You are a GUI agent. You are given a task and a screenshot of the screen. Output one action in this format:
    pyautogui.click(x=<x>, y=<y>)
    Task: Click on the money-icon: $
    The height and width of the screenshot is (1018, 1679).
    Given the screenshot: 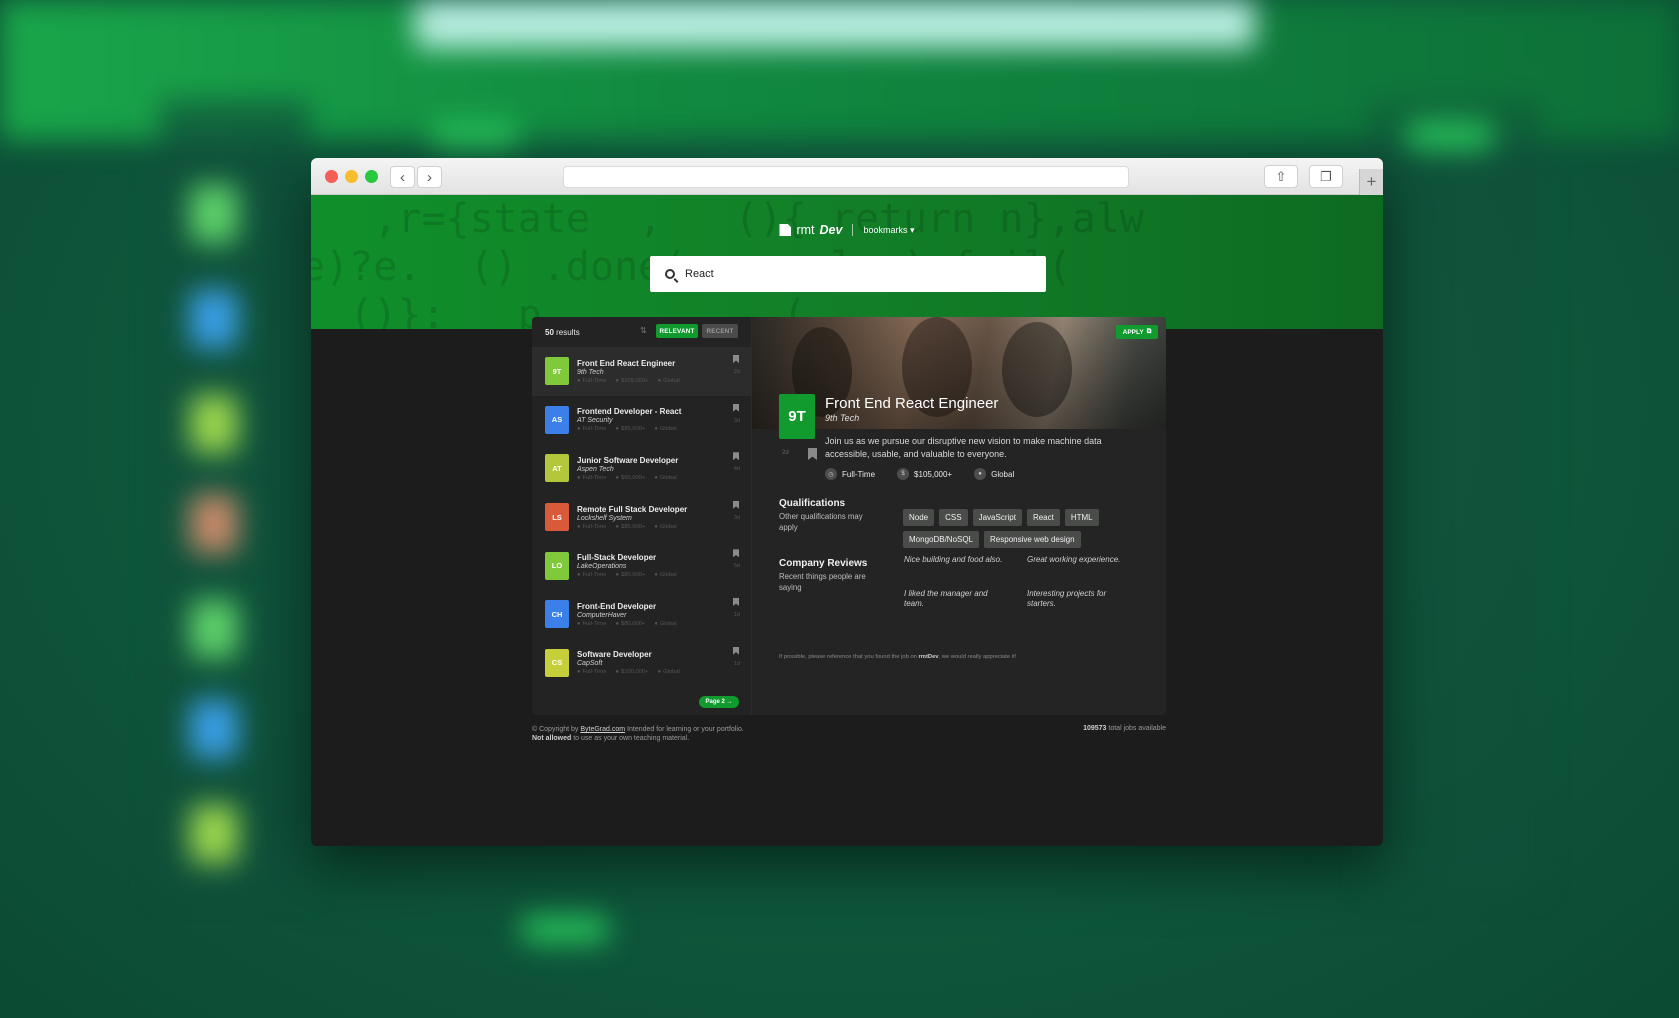 What is the action you would take?
    pyautogui.click(x=903, y=474)
    